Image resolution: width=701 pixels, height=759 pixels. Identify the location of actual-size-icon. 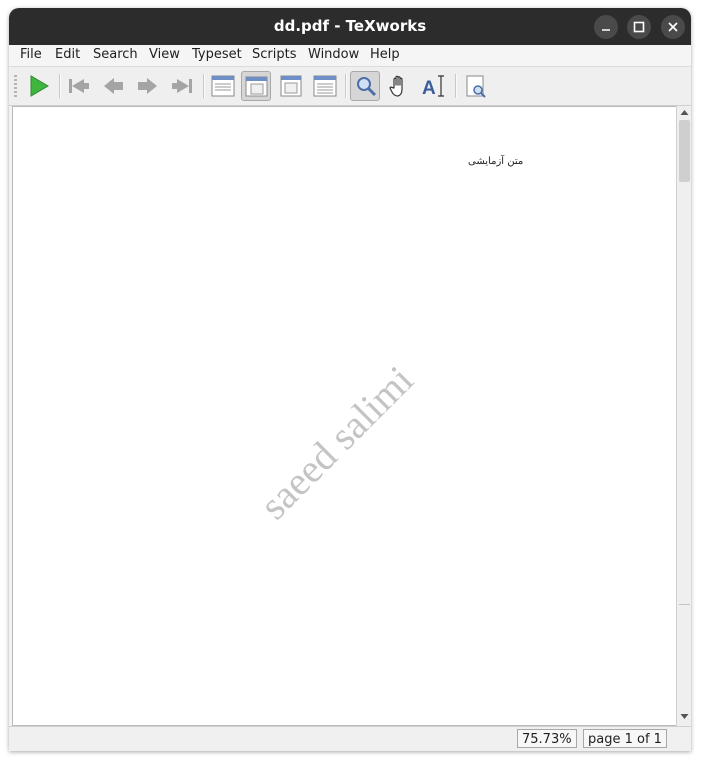
(223, 86).